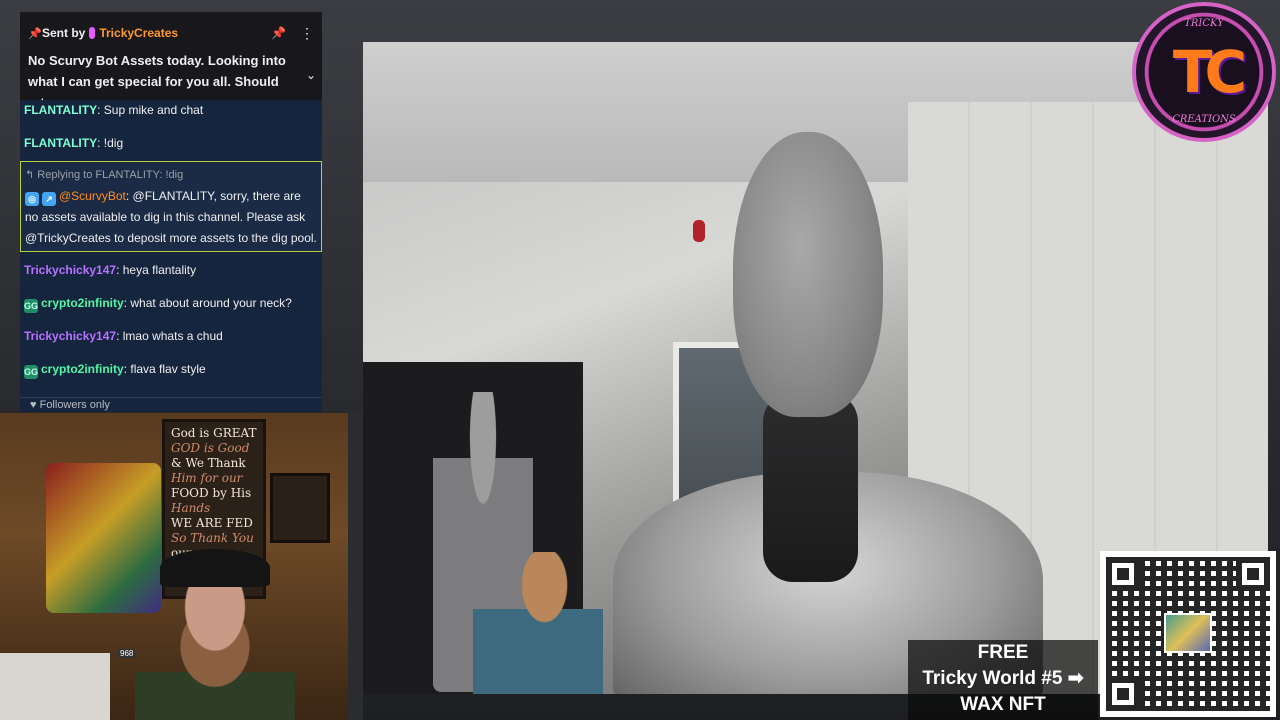  I want to click on qr-center-image, so click(1188, 633).